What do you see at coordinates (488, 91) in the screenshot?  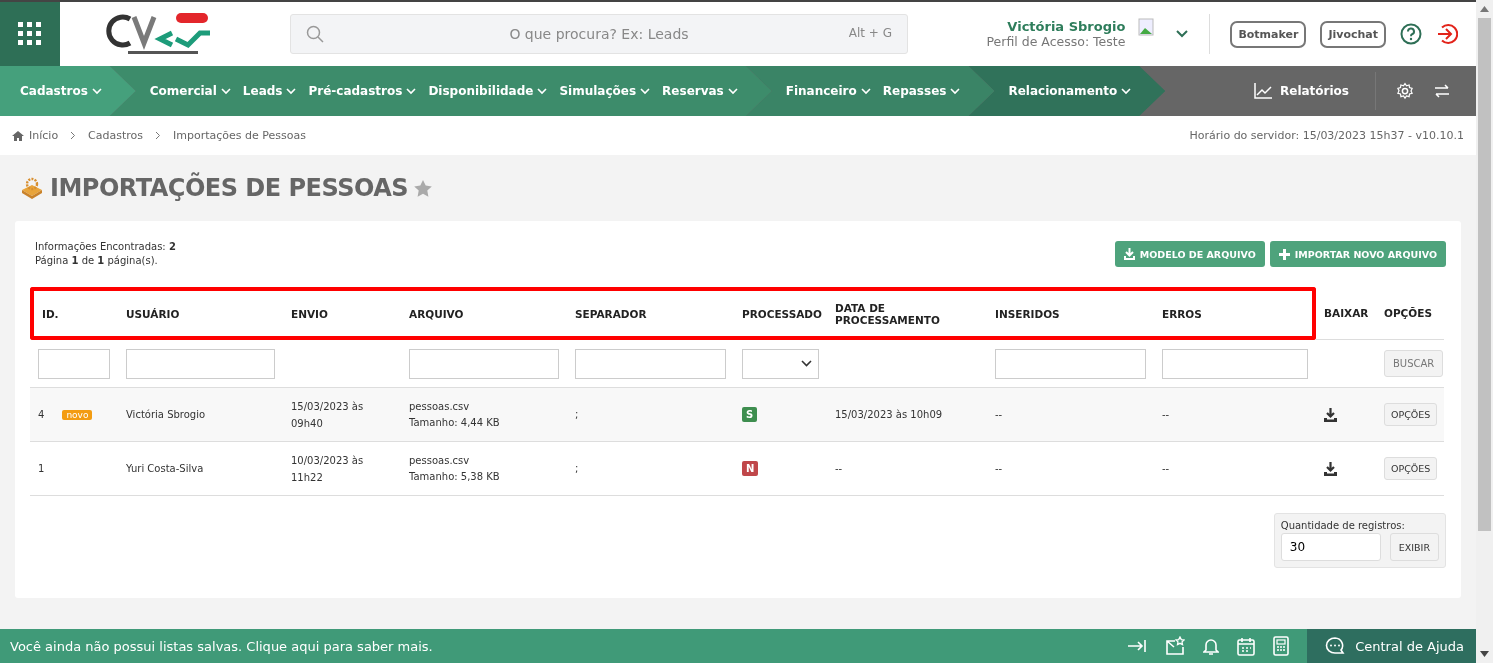 I see `menu-item: Disponibilidade` at bounding box center [488, 91].